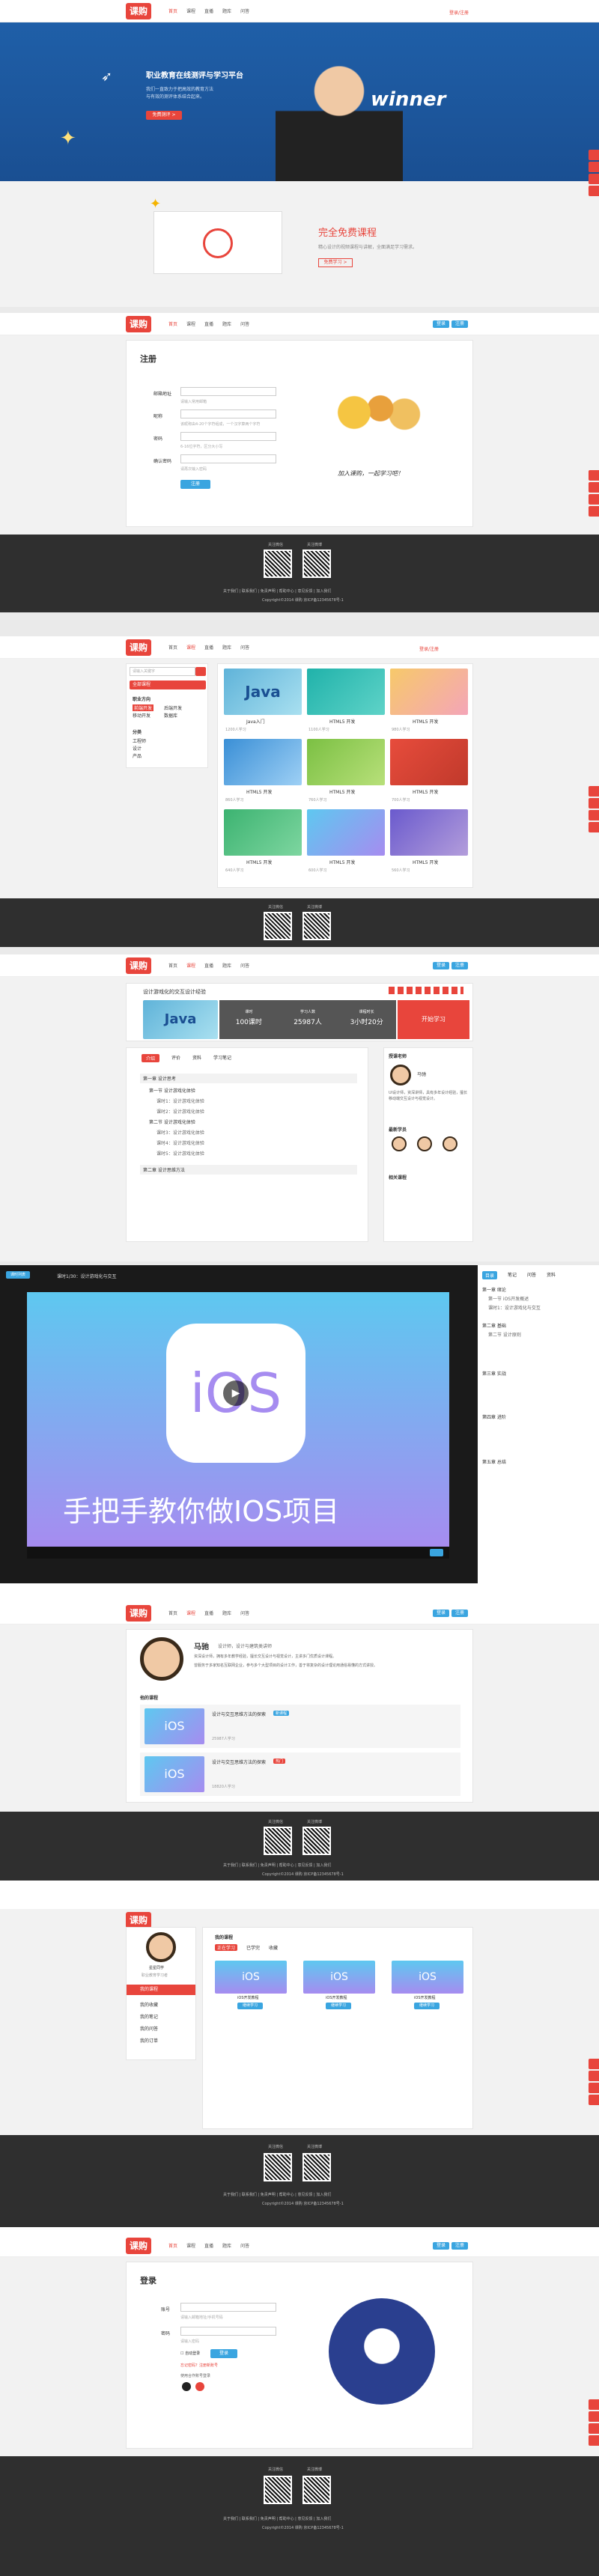 The image size is (599, 2576). I want to click on nav-qa: 问答, so click(244, 647).